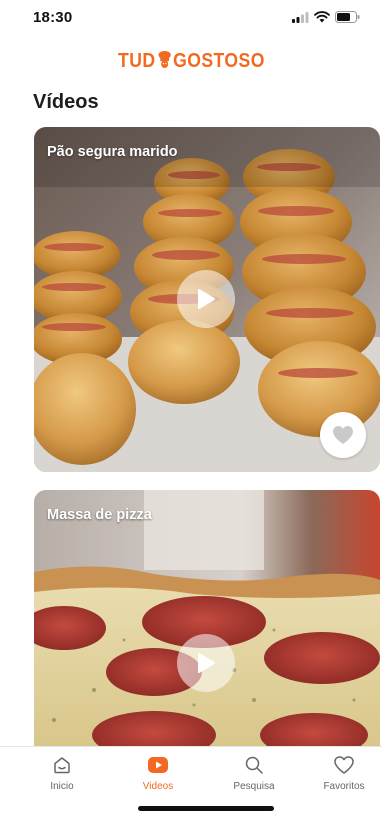  I want to click on tab-videos: Videos, so click(158, 772).